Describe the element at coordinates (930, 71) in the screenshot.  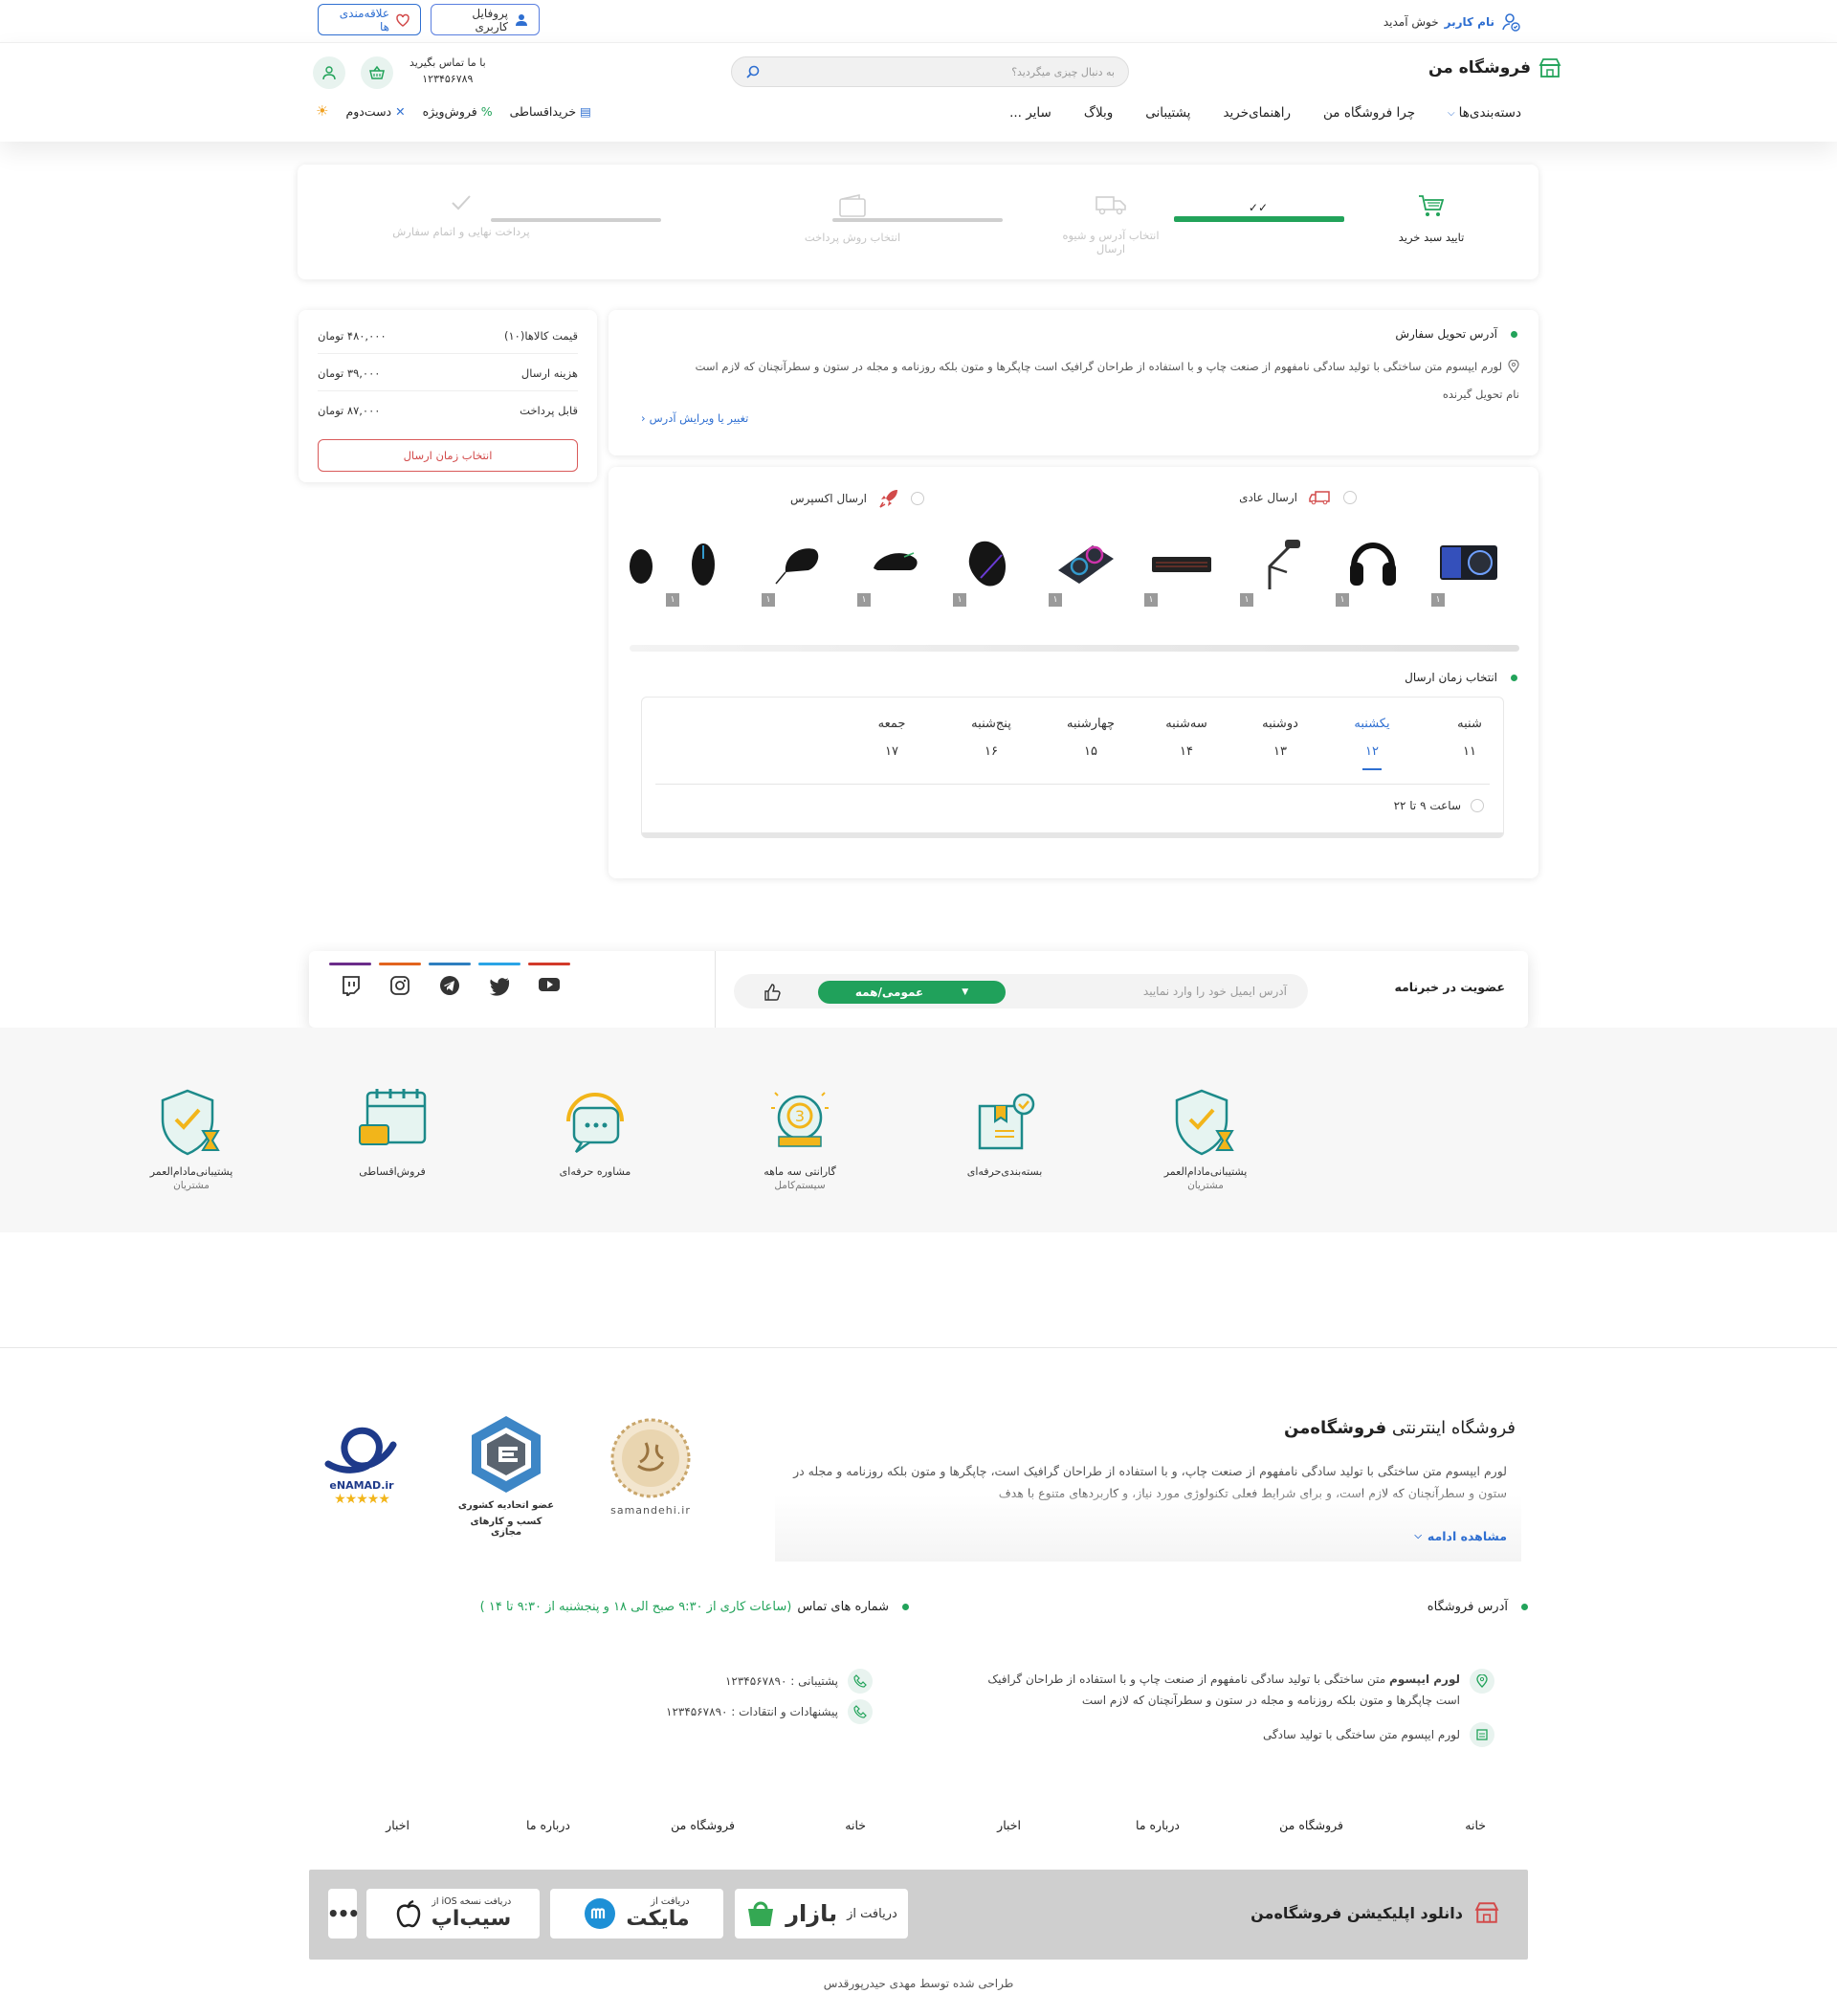
I see `search-input: به دنبال چیزی میگردید؟` at that location.